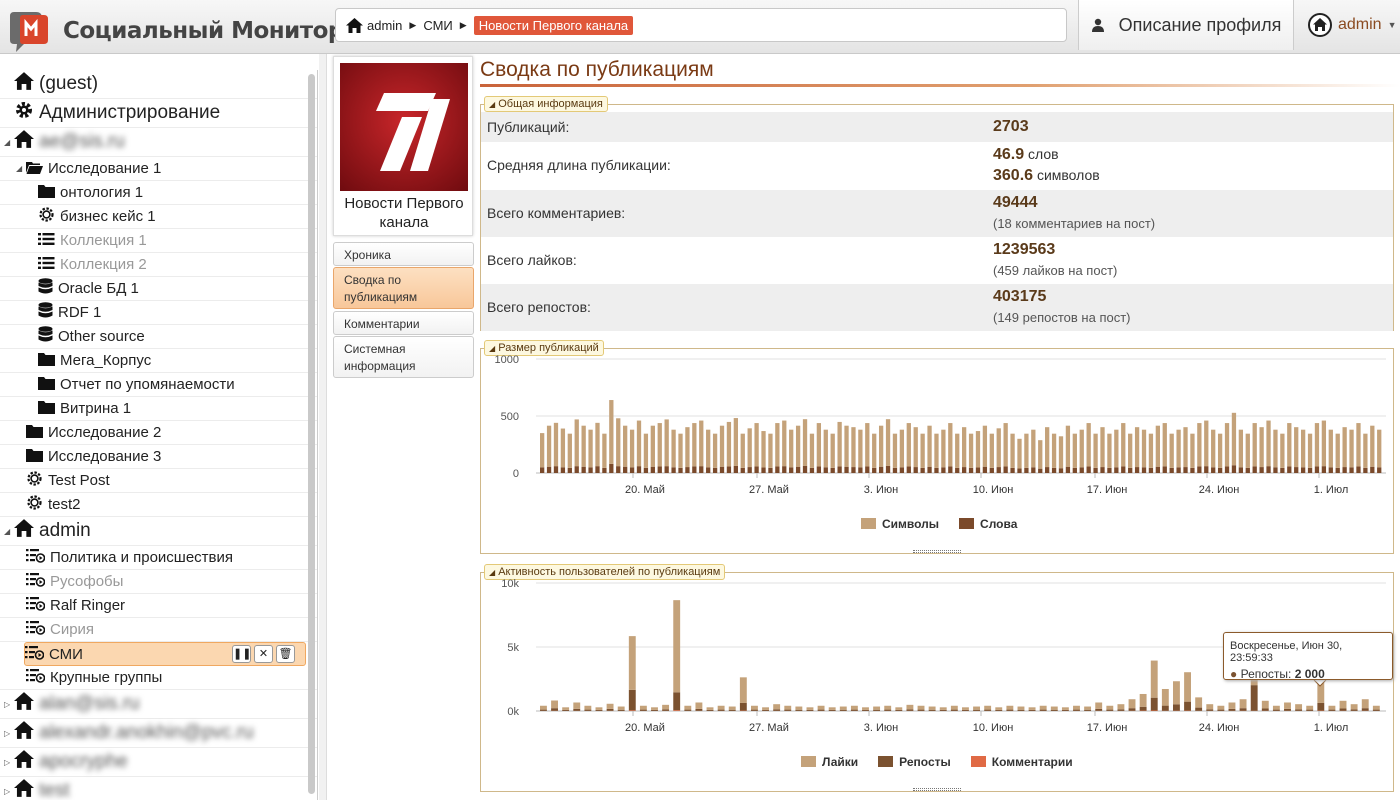 Image resolution: width=1400 pixels, height=800 pixels. Describe the element at coordinates (158, 361) in the screenshot. I see `sidebar-item: Мега_Корпус` at that location.